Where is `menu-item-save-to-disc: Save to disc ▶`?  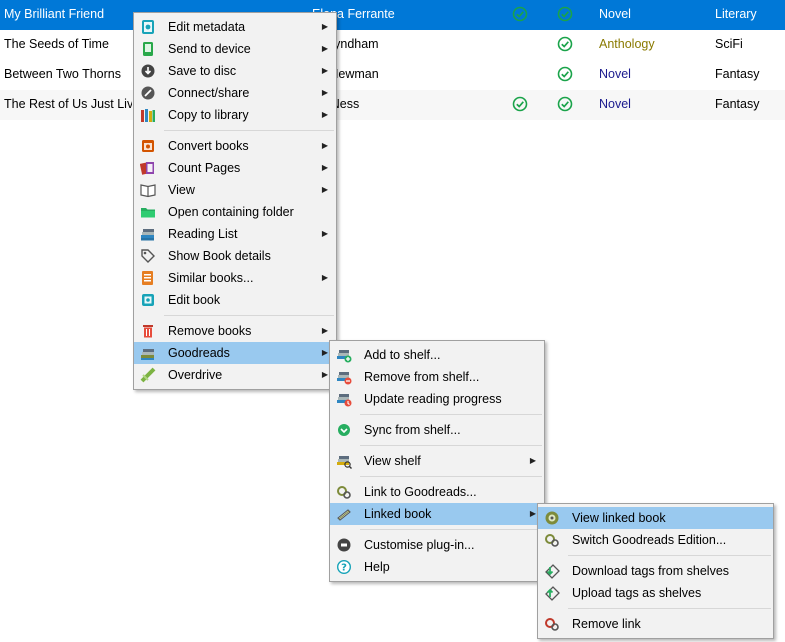
menu-item-save-to-disc: Save to disc ▶ is located at coordinates (235, 71).